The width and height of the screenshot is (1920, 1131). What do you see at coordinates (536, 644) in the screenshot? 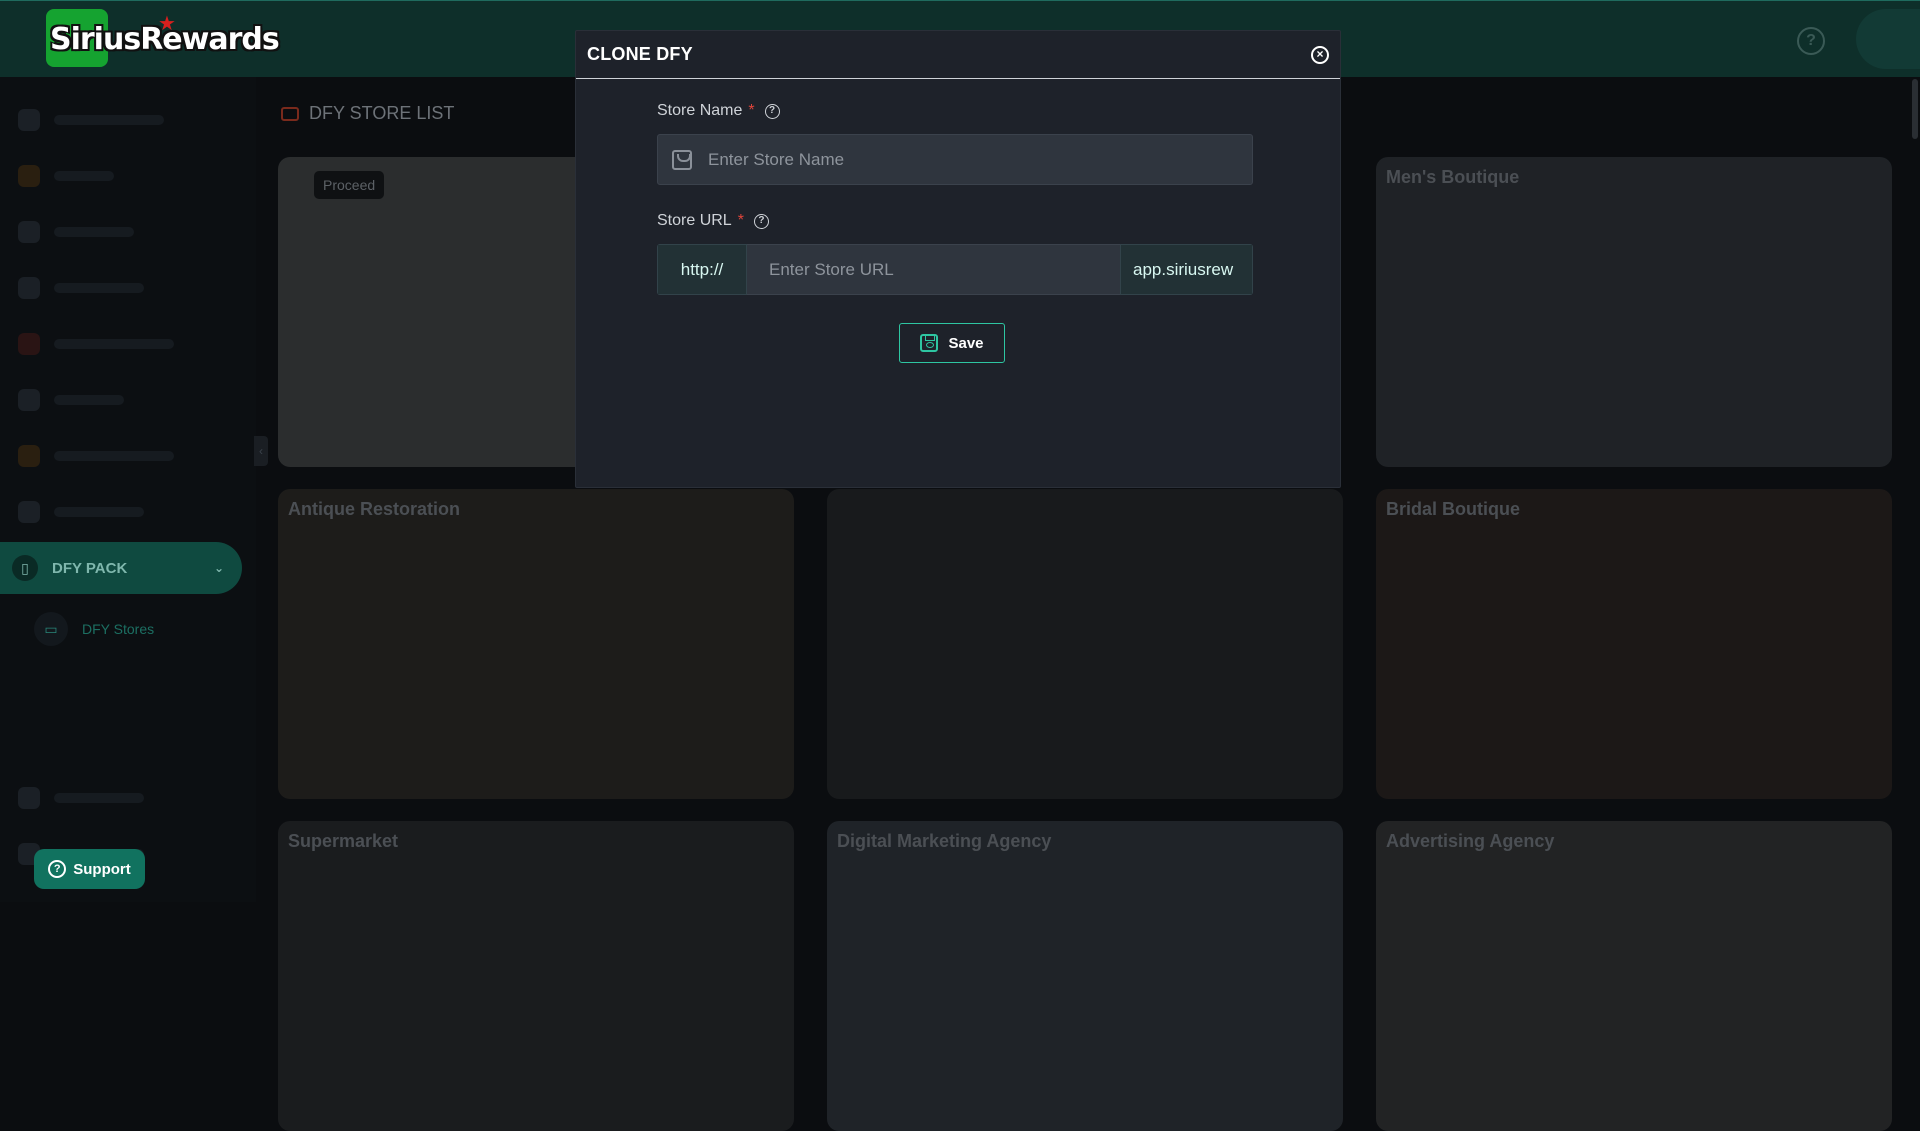
I see `store-card: Antique Restoration` at bounding box center [536, 644].